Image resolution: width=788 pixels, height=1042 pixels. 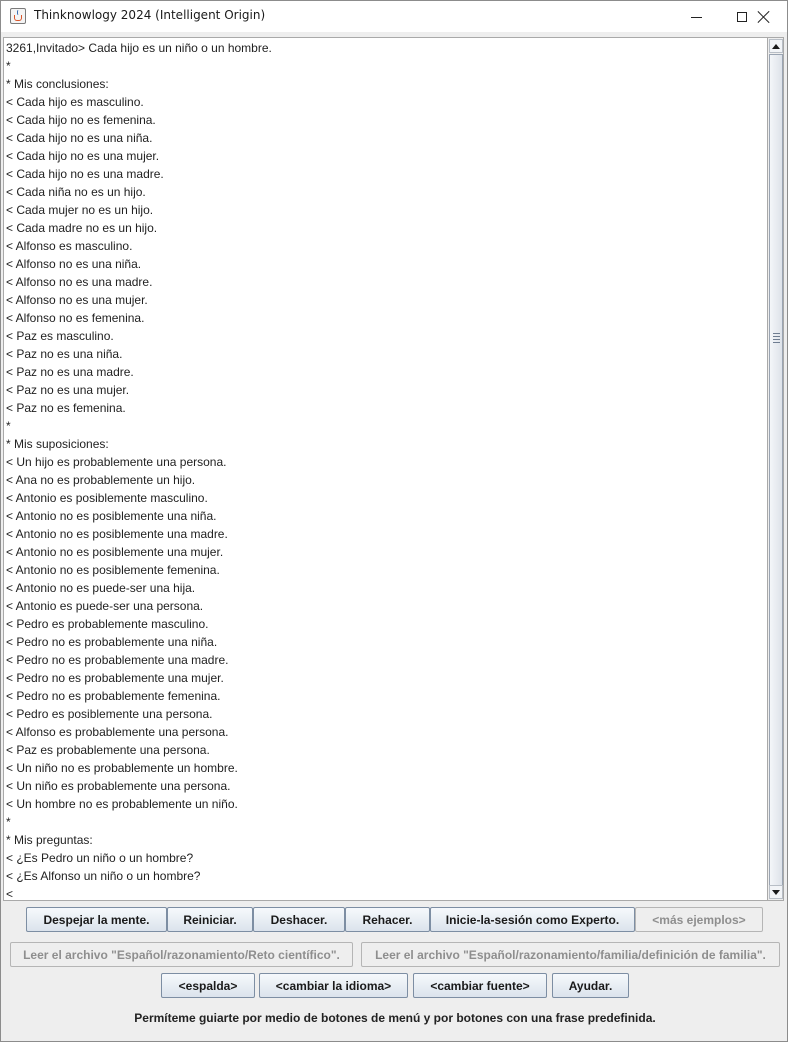 I want to click on arrow-up-icon, so click(x=776, y=46).